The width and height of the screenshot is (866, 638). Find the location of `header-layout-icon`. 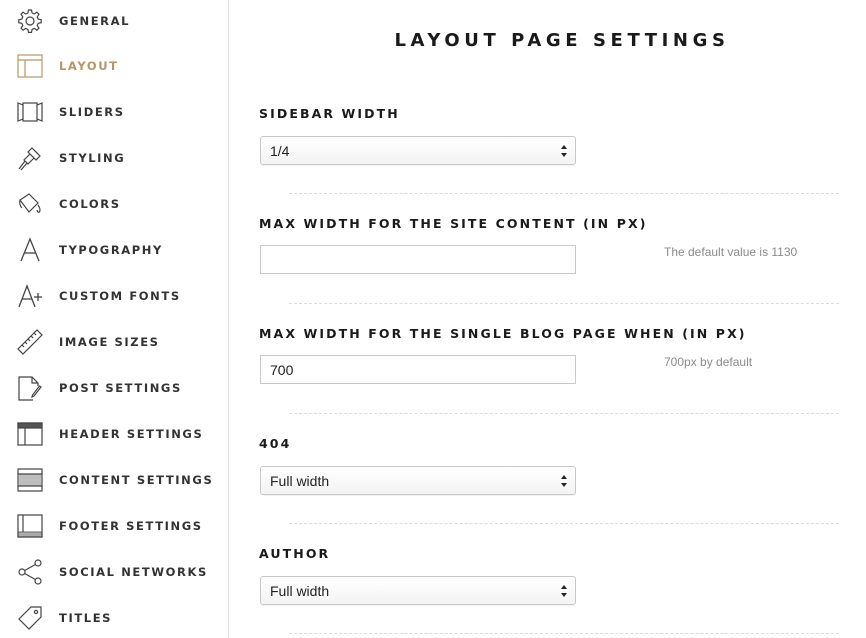

header-layout-icon is located at coordinates (30, 434).